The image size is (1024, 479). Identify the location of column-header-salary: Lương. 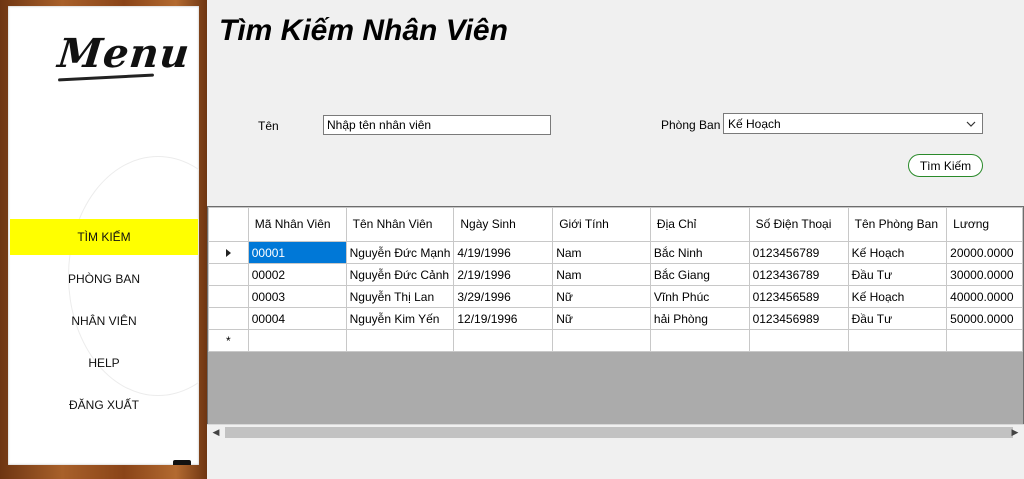
(984, 224).